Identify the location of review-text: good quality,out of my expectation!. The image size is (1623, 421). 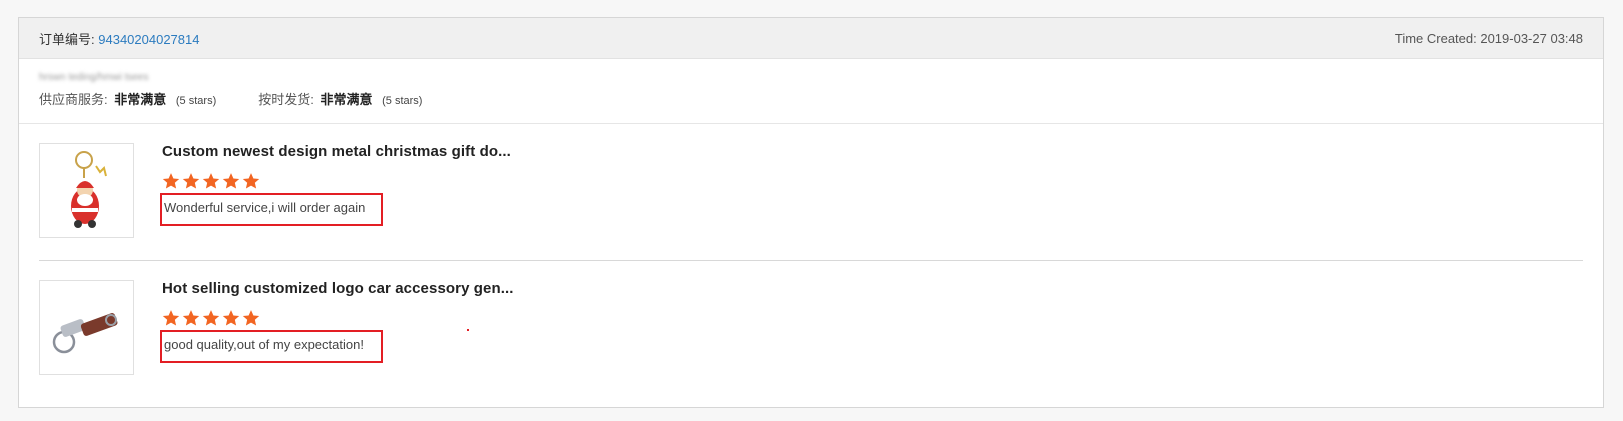
(264, 344).